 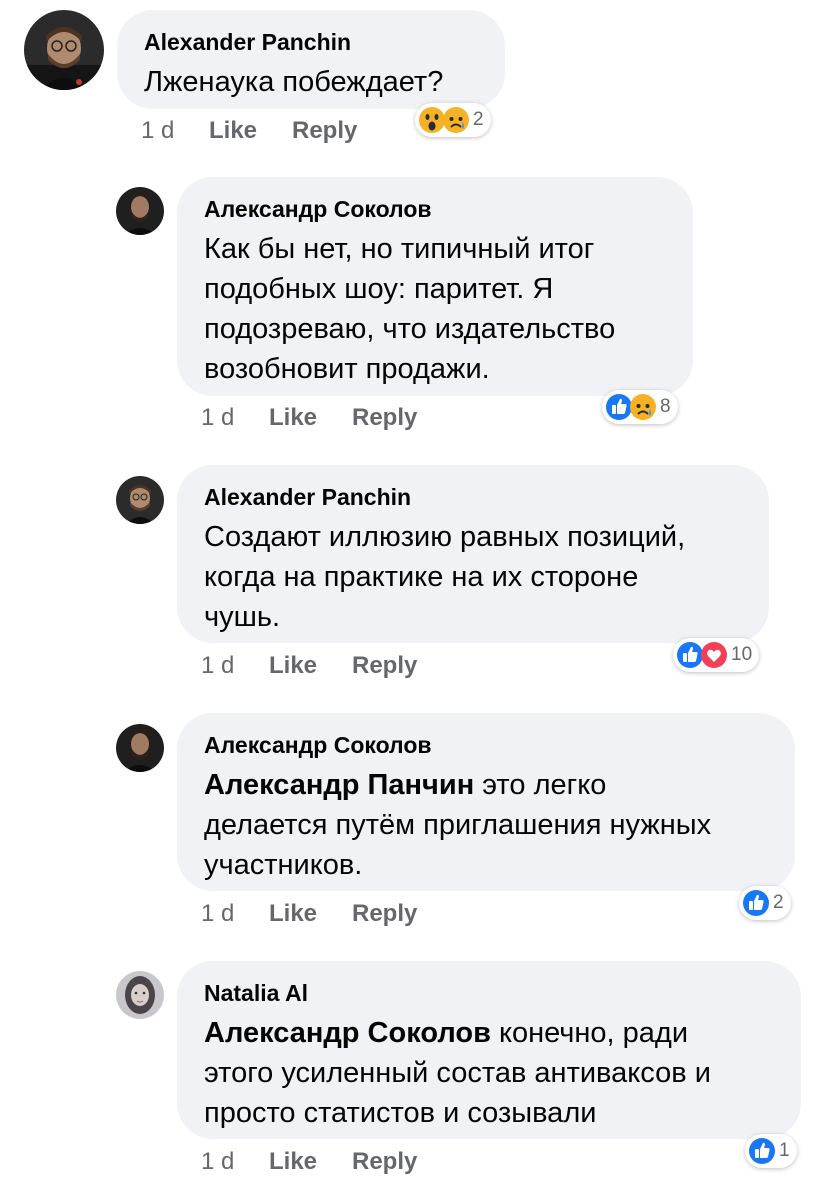 I want to click on reaction-count: 10, so click(x=742, y=654).